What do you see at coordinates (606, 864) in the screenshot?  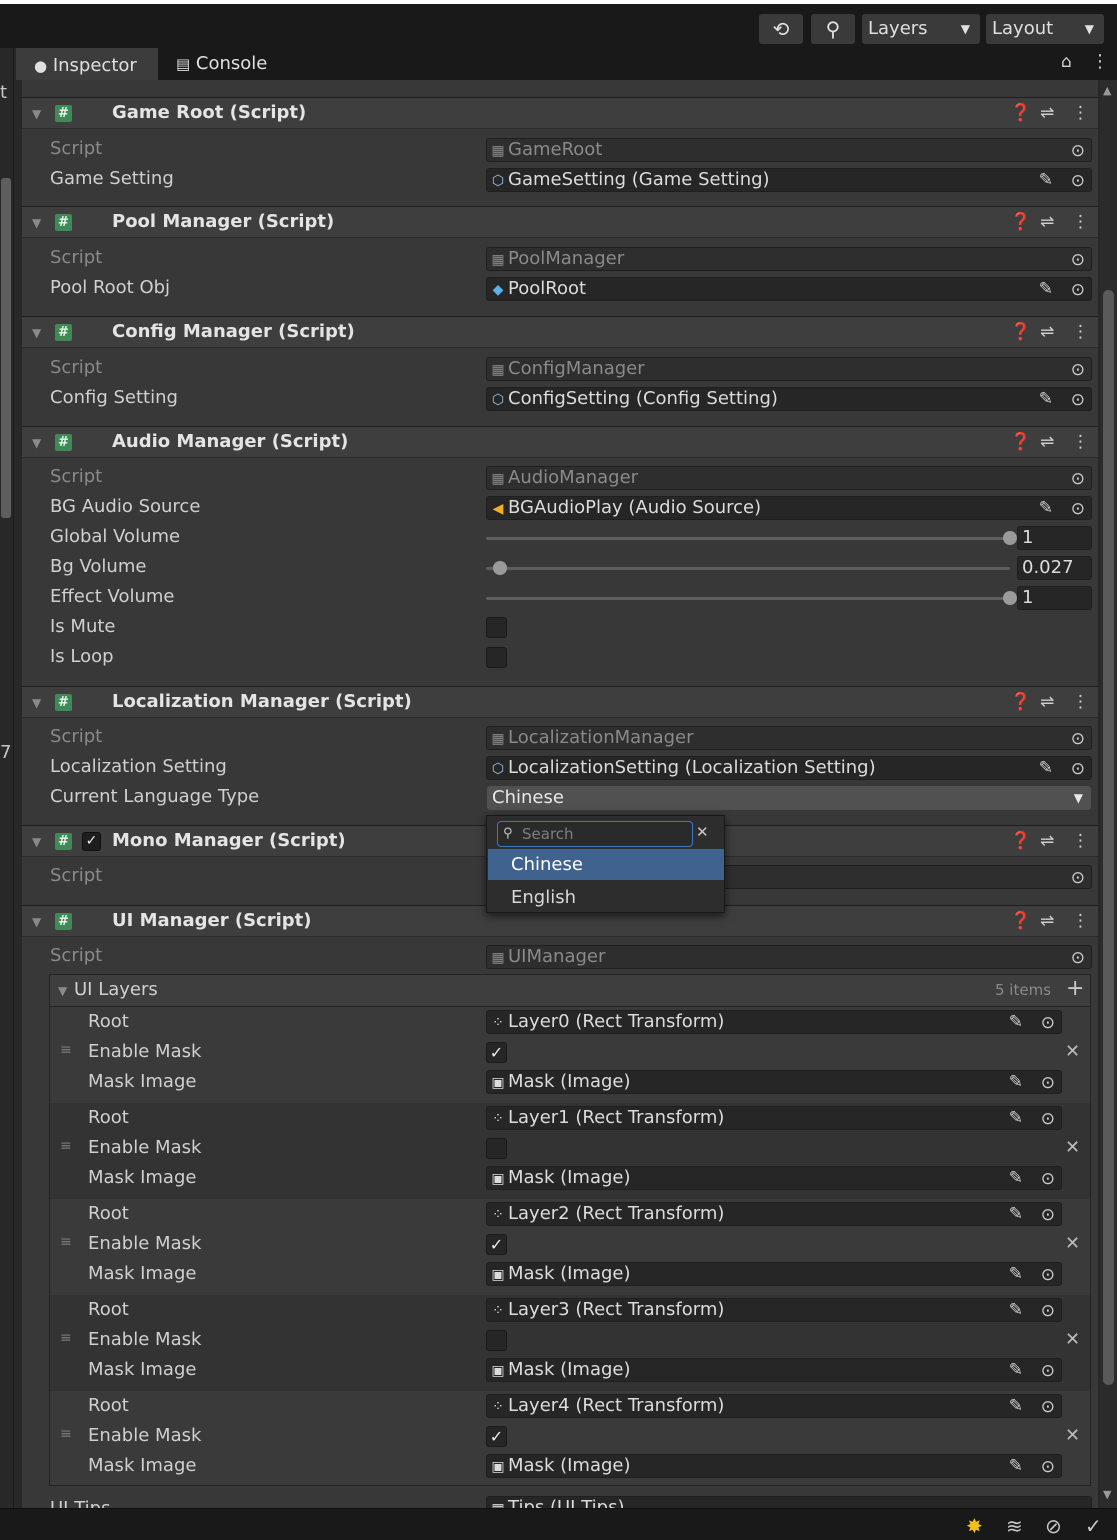 I see `language-option-chinese: Chinese` at bounding box center [606, 864].